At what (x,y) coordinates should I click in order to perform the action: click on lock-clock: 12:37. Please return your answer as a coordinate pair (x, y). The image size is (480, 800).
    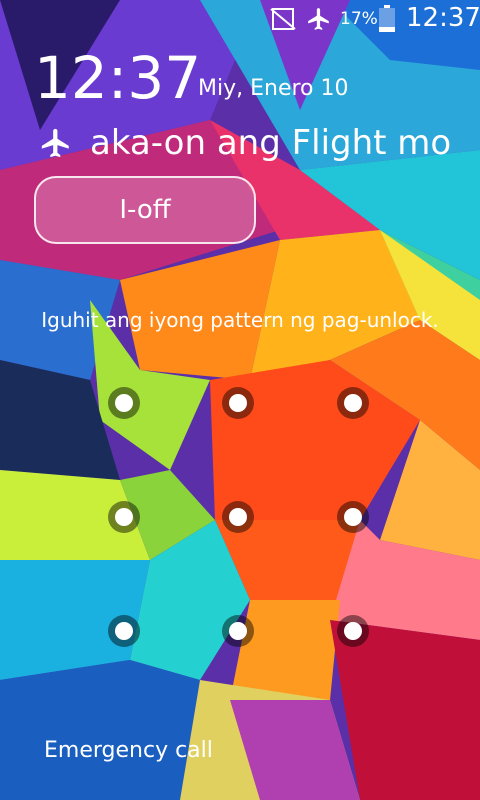
    Looking at the image, I should click on (118, 78).